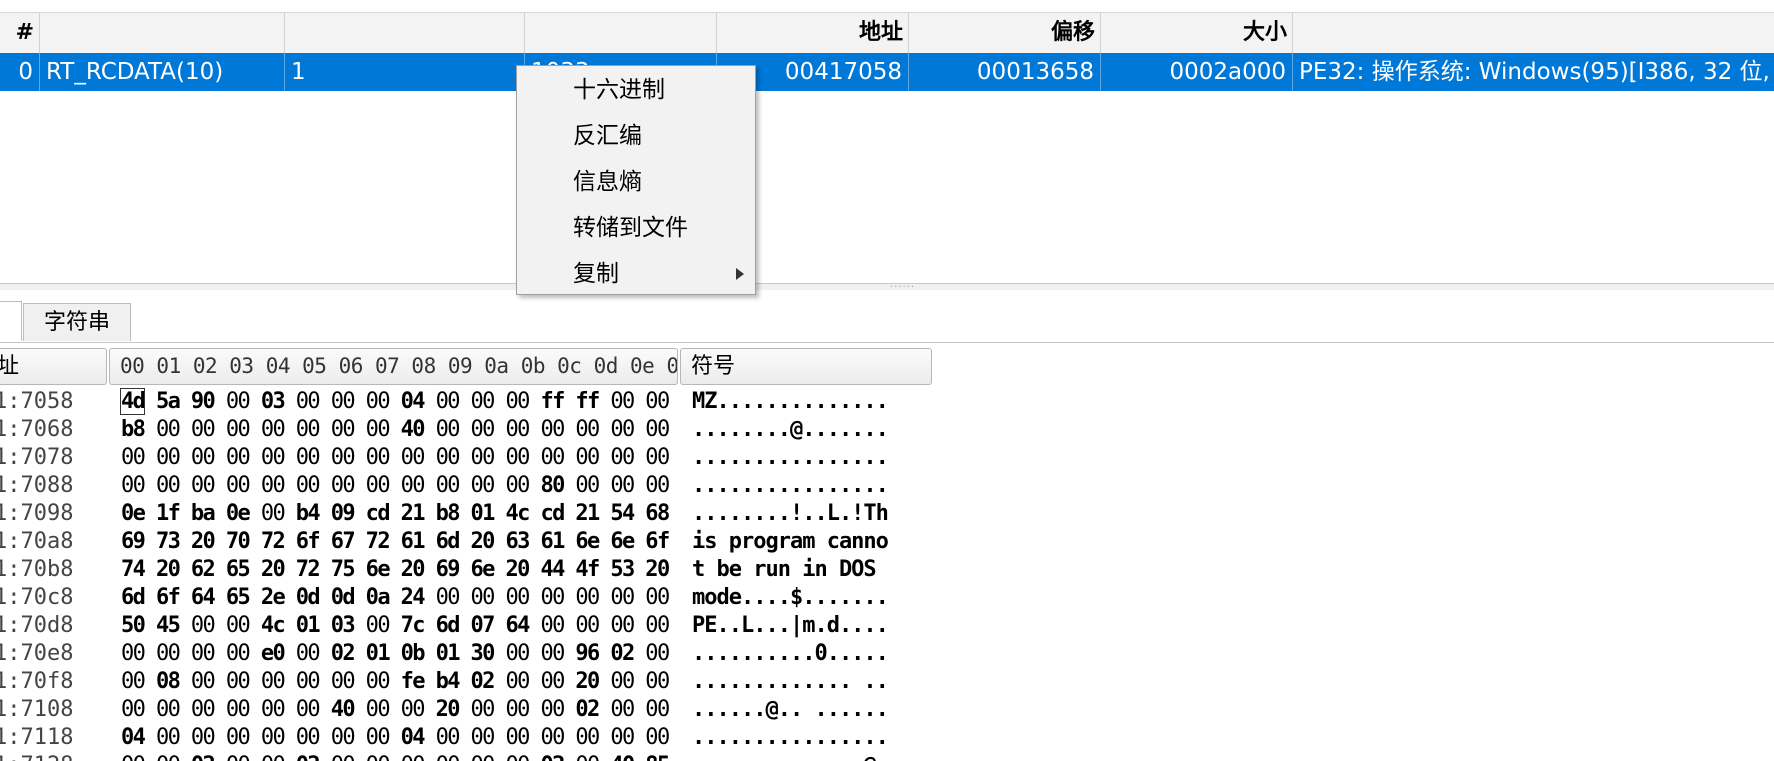  Describe the element at coordinates (162, 33) in the screenshot. I see `header-type` at that location.